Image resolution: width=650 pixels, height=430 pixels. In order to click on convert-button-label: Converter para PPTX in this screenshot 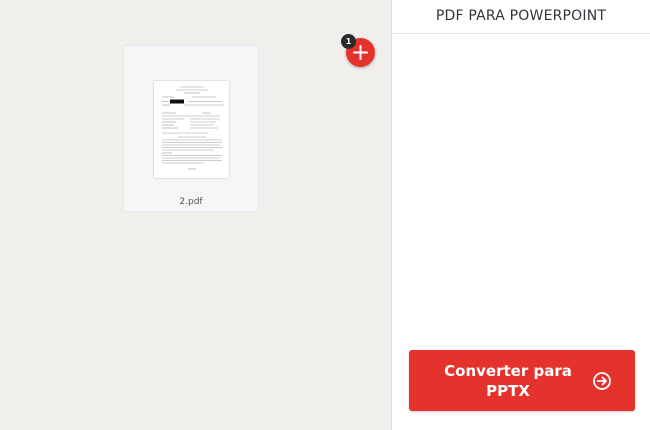, I will do `click(508, 381)`.